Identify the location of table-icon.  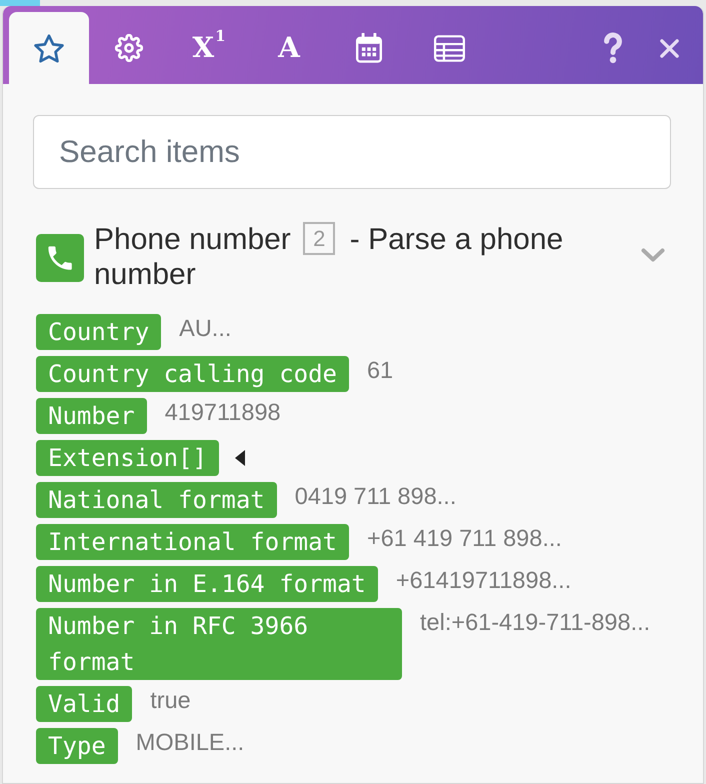
(449, 48).